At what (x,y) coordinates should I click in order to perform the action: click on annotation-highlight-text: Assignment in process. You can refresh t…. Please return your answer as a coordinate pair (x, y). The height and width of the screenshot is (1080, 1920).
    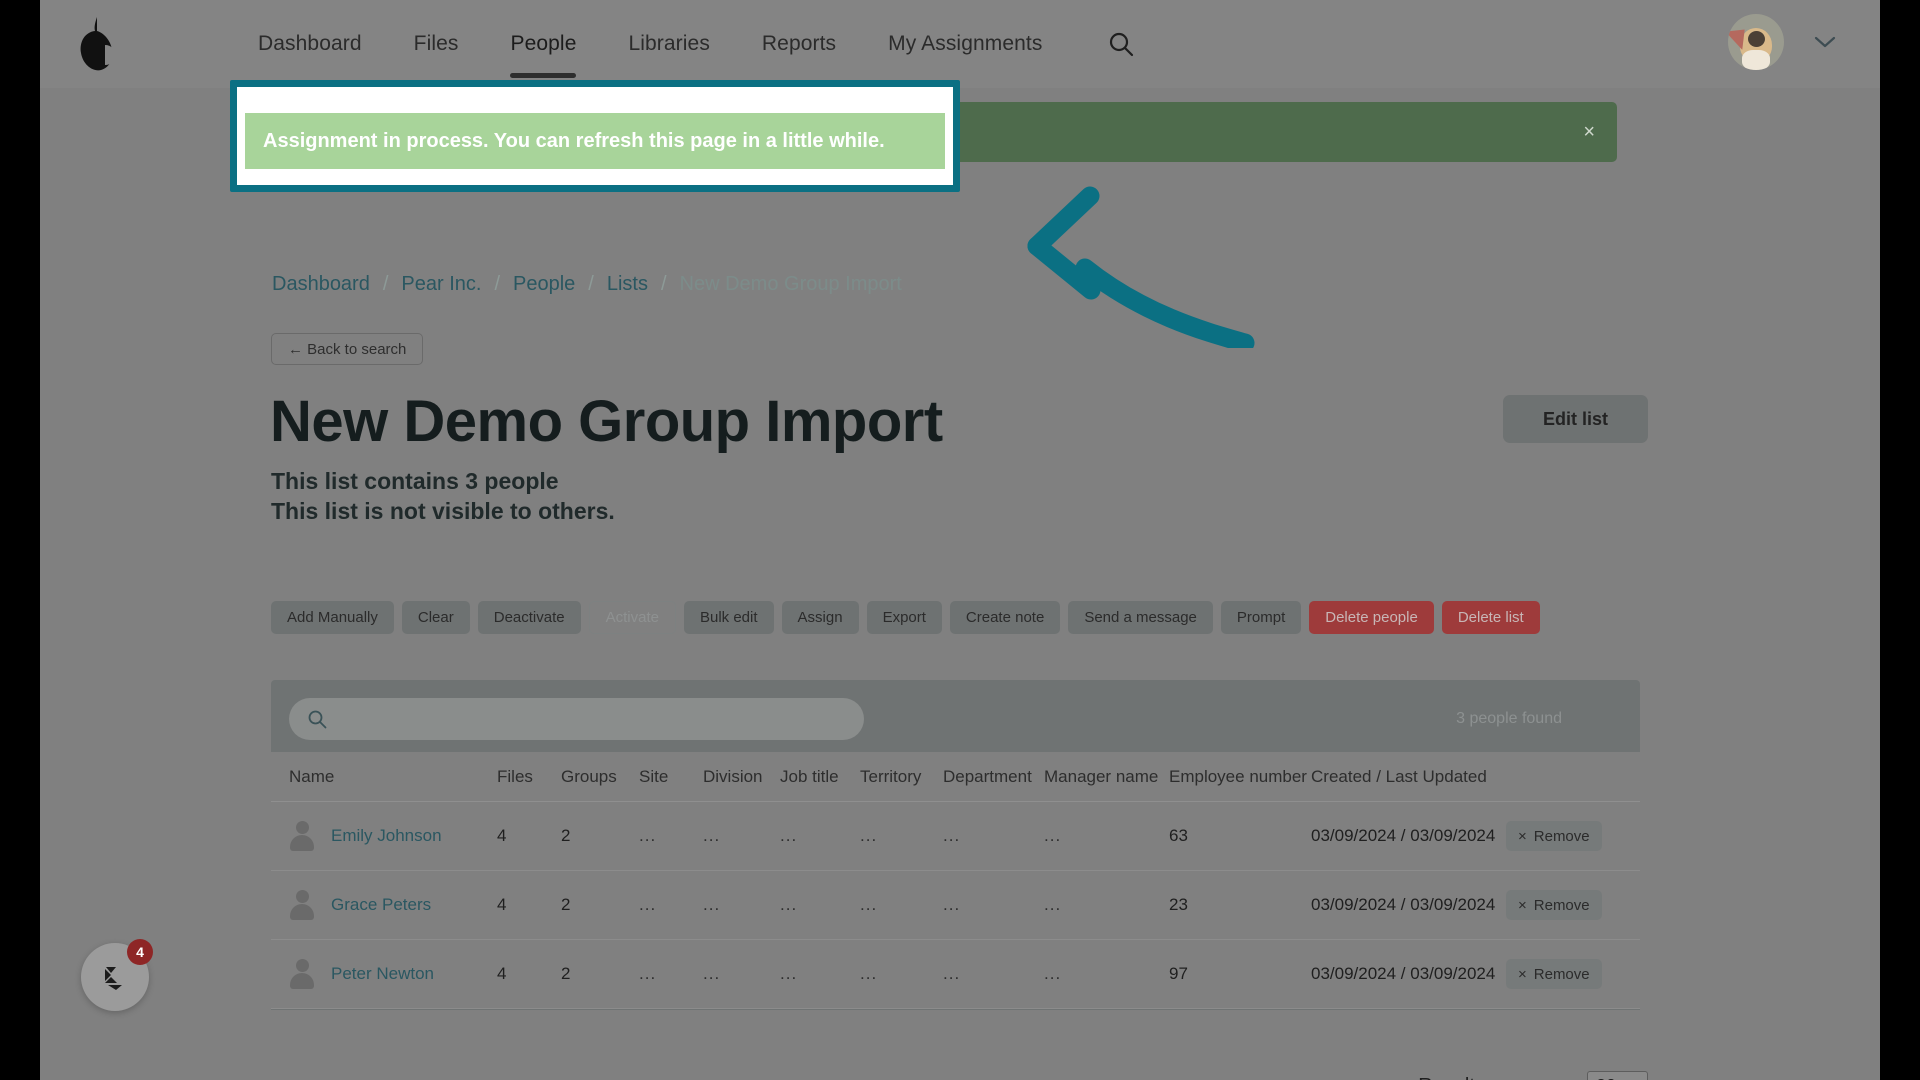
    Looking at the image, I should click on (574, 140).